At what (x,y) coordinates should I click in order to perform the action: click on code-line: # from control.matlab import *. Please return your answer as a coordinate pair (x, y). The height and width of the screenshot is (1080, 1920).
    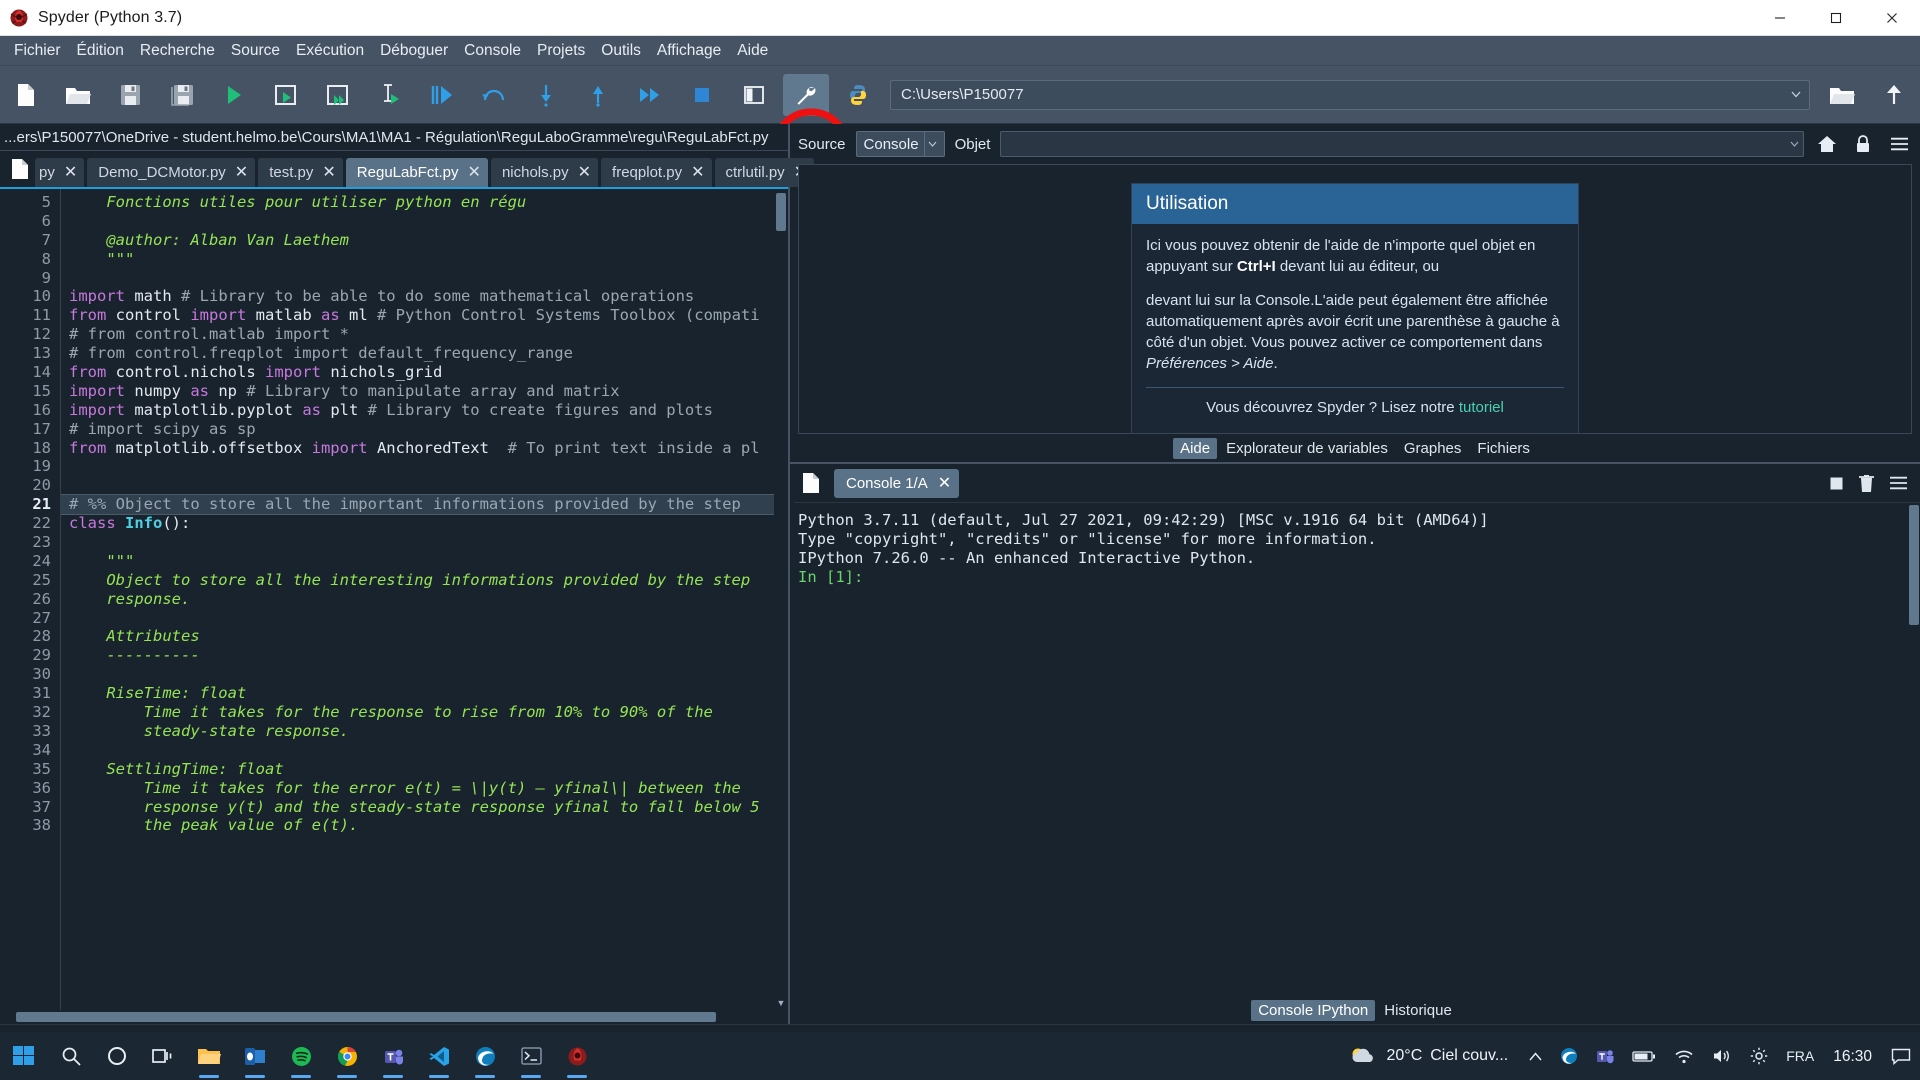
    Looking at the image, I should click on (424, 334).